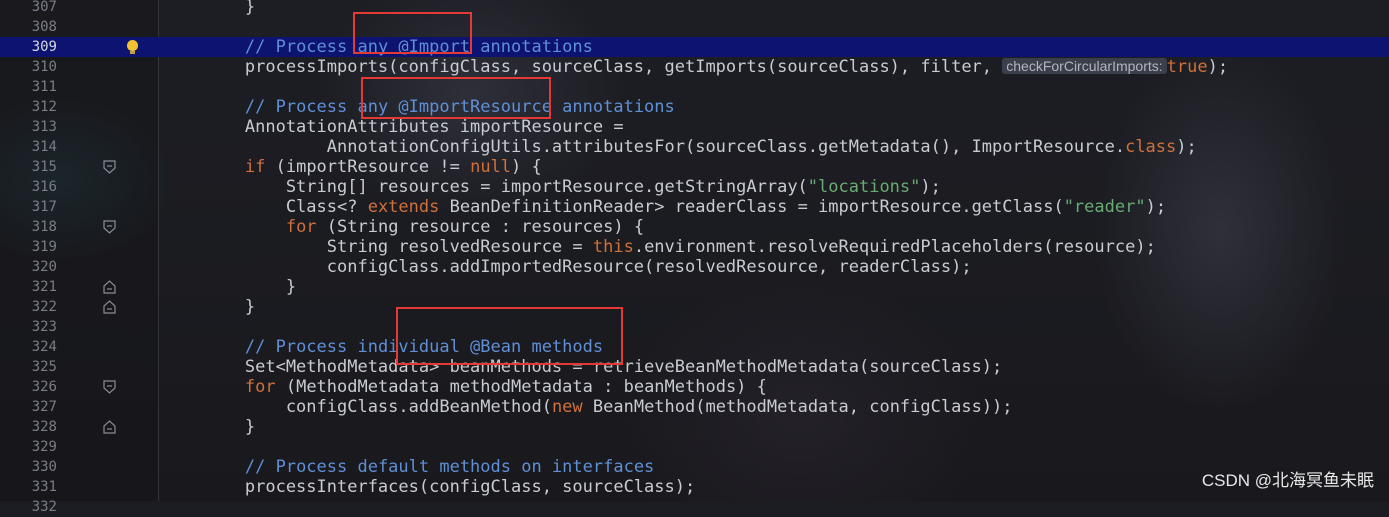 Image resolution: width=1389 pixels, height=517 pixels. Describe the element at coordinates (28, 367) in the screenshot. I see `line-number: 325` at that location.